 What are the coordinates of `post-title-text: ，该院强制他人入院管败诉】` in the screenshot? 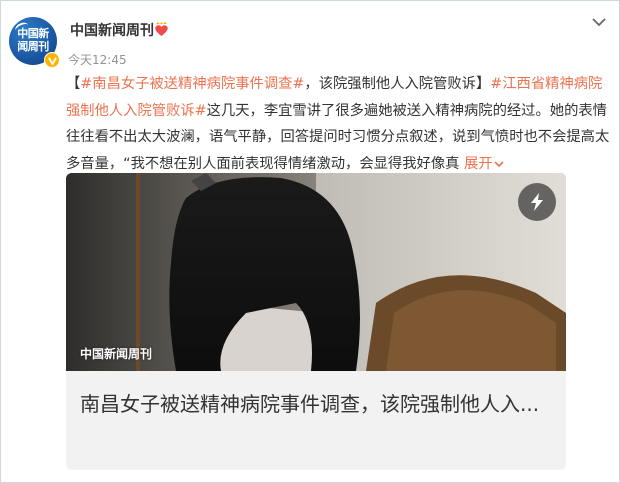 It's located at (397, 84).